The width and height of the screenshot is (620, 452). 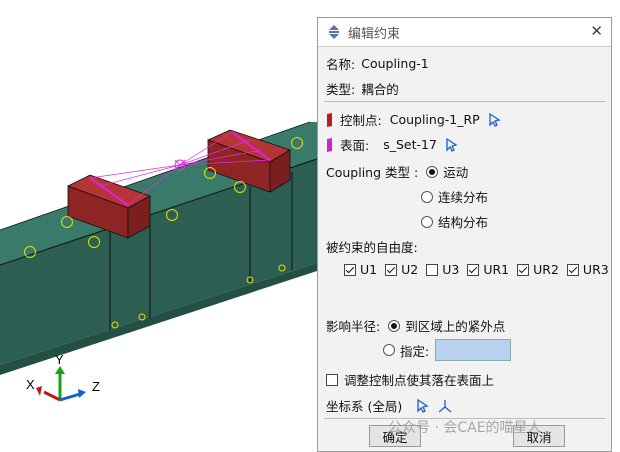 I want to click on dof-ur1: UR1, so click(x=488, y=269).